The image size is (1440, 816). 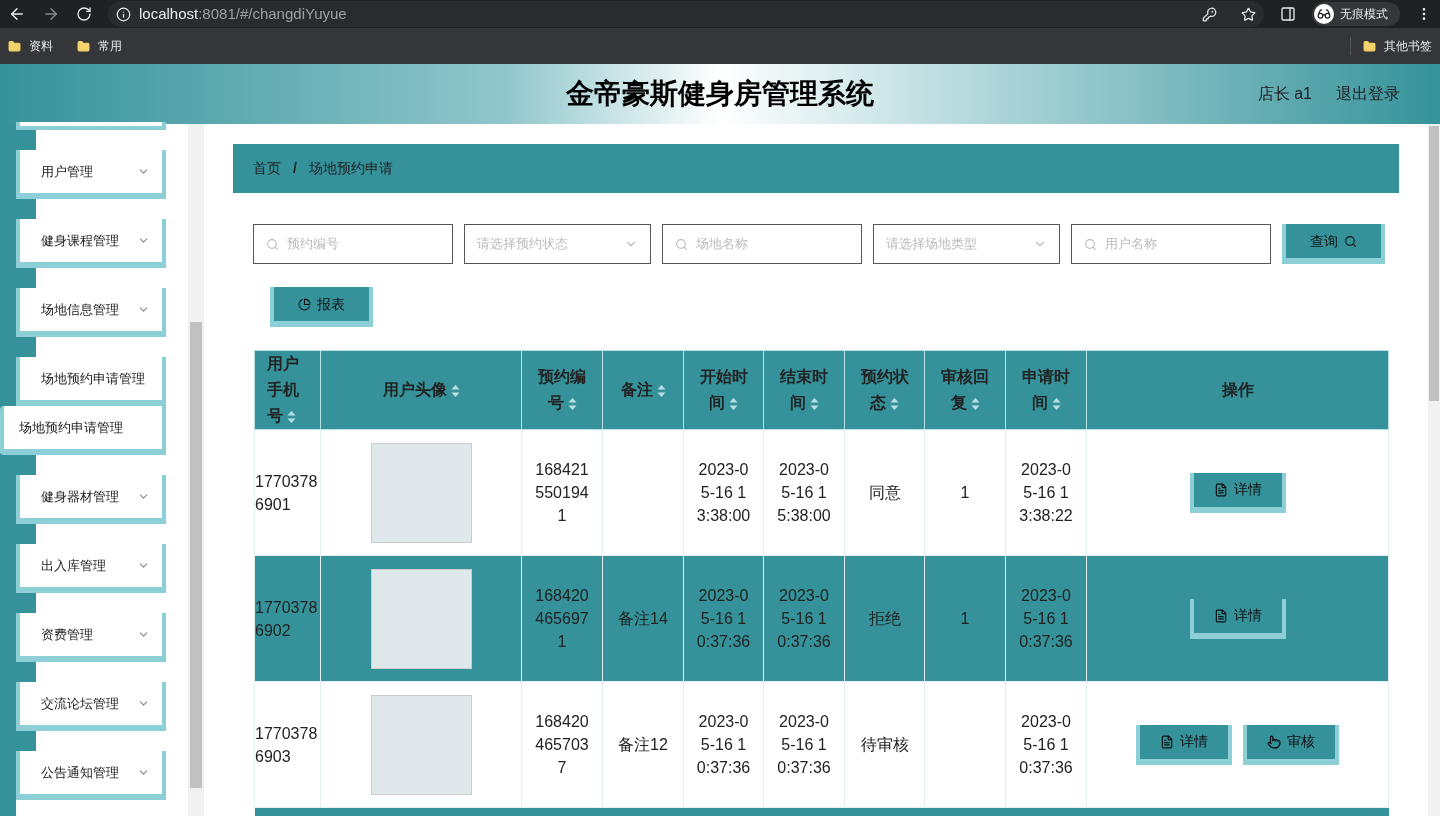 What do you see at coordinates (91, 706) in the screenshot?
I see `sidebar-menu-item: 交流论坛管理` at bounding box center [91, 706].